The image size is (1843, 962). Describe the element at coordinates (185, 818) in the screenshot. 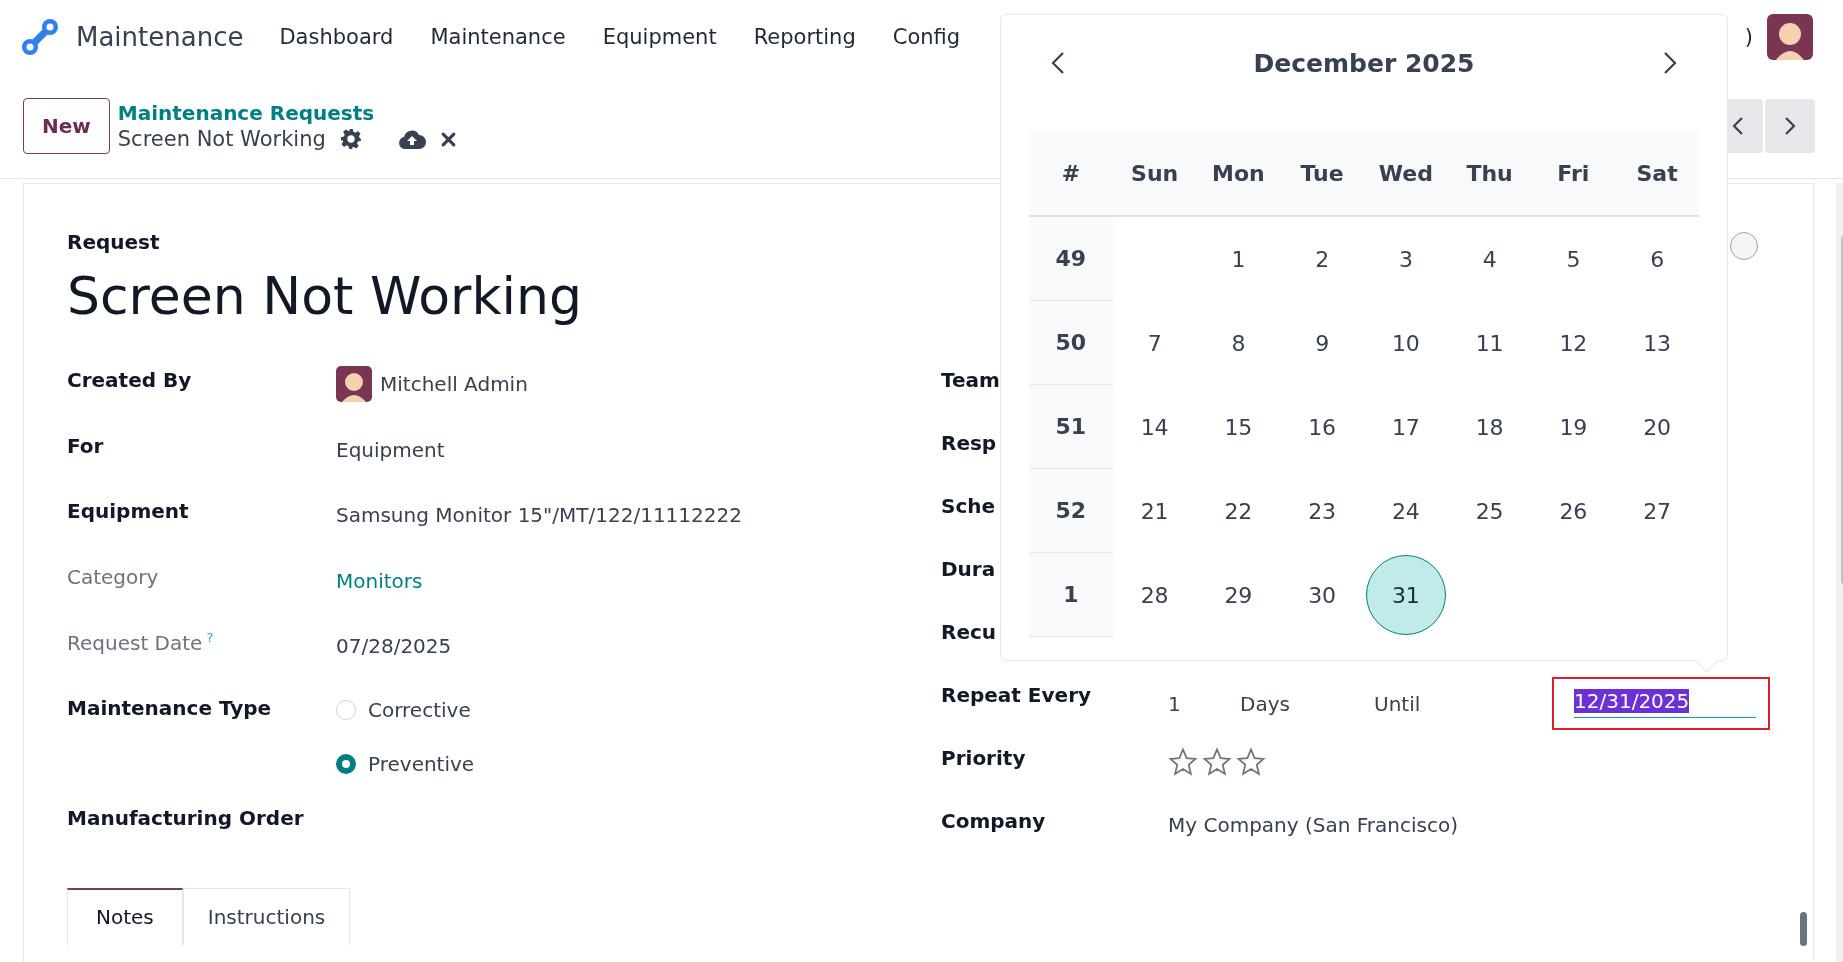

I see `field-label: Manufacturing Order` at that location.